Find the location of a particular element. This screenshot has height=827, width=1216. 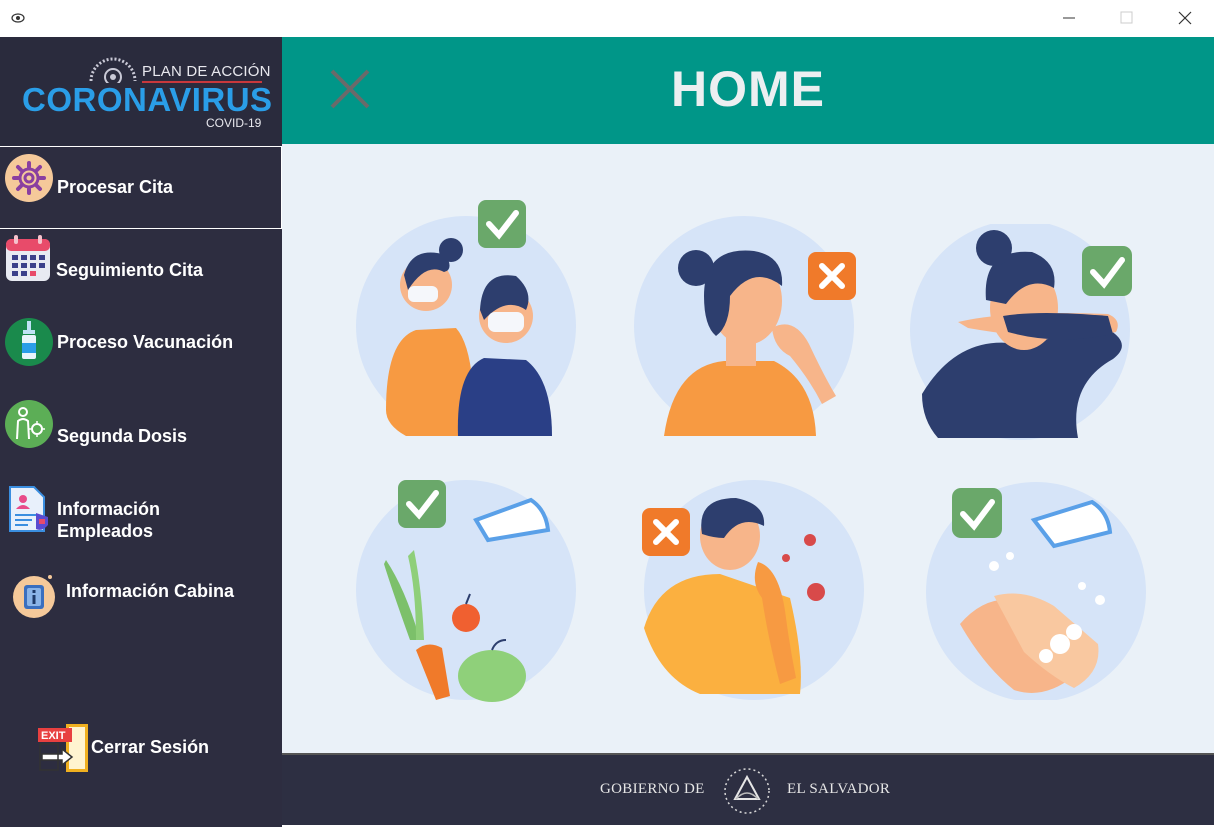

wash-hands-illustration is located at coordinates (1036, 591).